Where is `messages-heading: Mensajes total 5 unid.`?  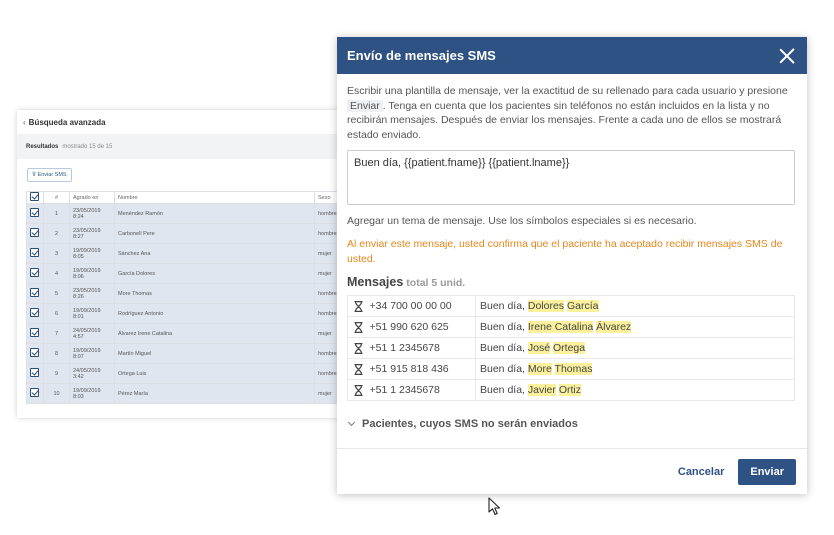
messages-heading: Mensajes total 5 unid. is located at coordinates (572, 282).